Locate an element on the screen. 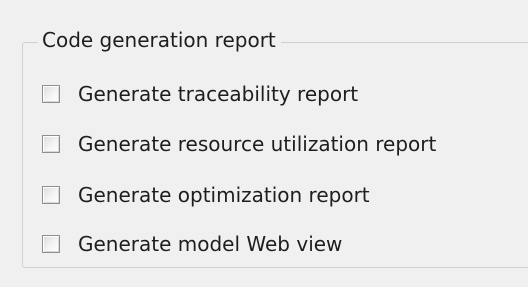 The width and height of the screenshot is (528, 287). resource-utilization-report-option: Generate resource utilization report is located at coordinates (239, 144).